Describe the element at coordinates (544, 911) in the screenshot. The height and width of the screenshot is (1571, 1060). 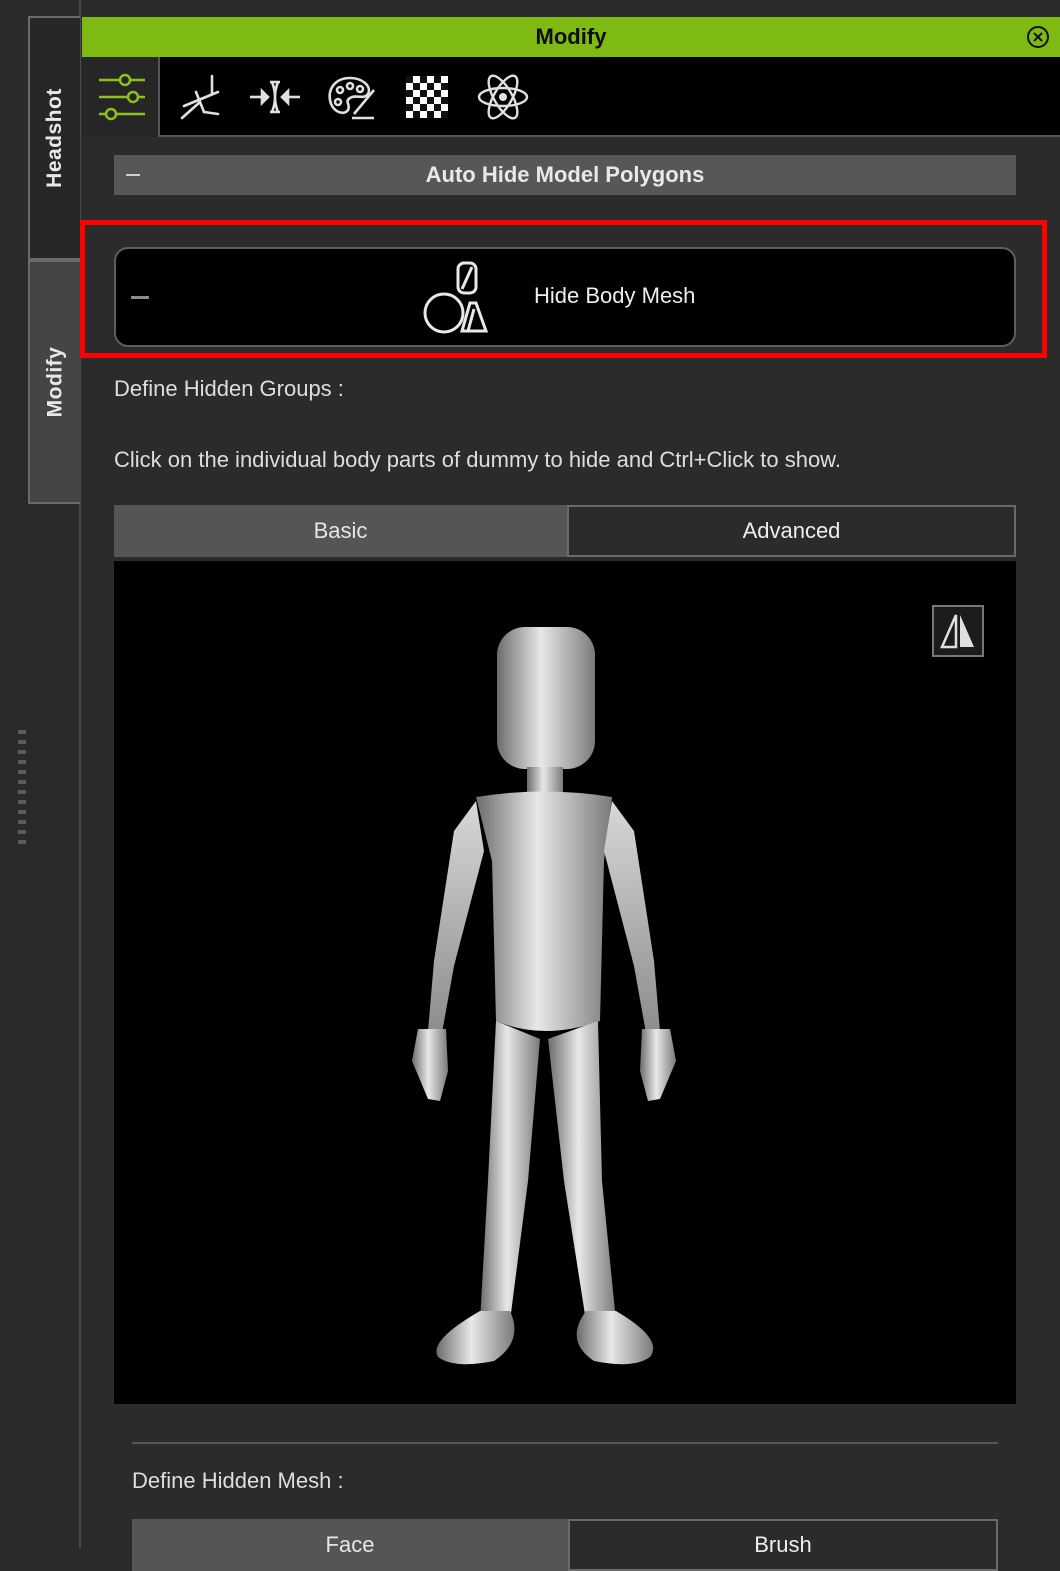
I see `dummy-torso` at that location.